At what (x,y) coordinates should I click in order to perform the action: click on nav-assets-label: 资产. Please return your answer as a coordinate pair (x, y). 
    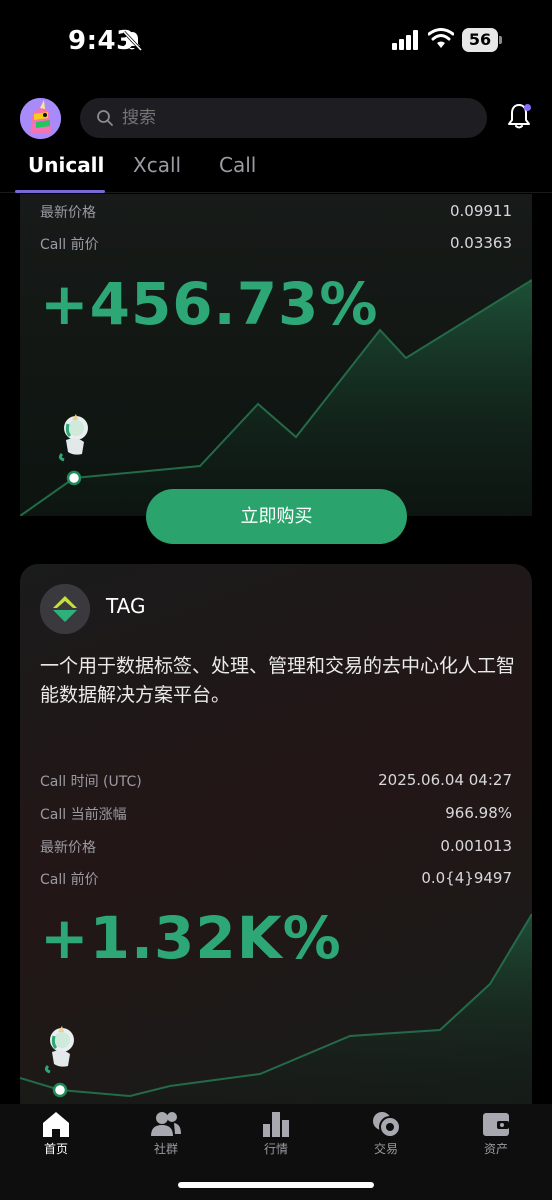
    Looking at the image, I should click on (495, 1149).